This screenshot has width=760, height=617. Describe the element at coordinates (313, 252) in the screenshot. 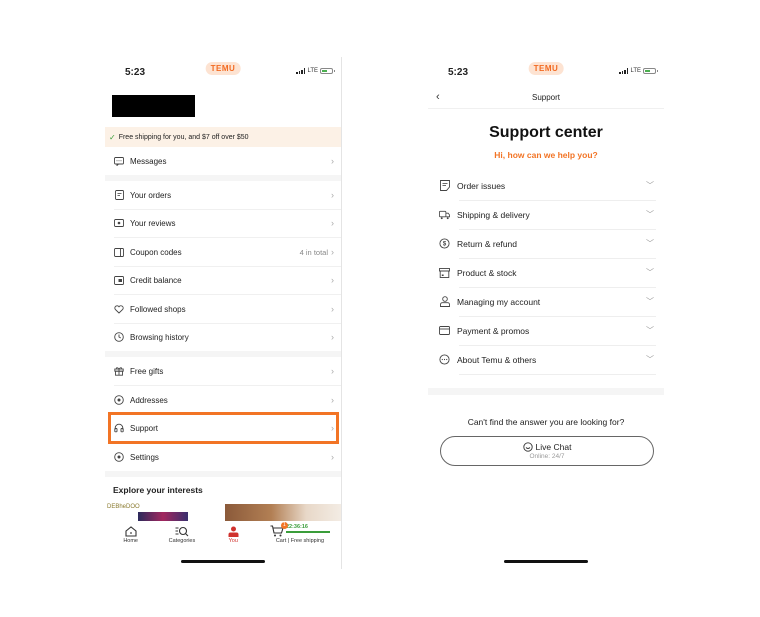

I see `coupon-count: 4 in total` at that location.